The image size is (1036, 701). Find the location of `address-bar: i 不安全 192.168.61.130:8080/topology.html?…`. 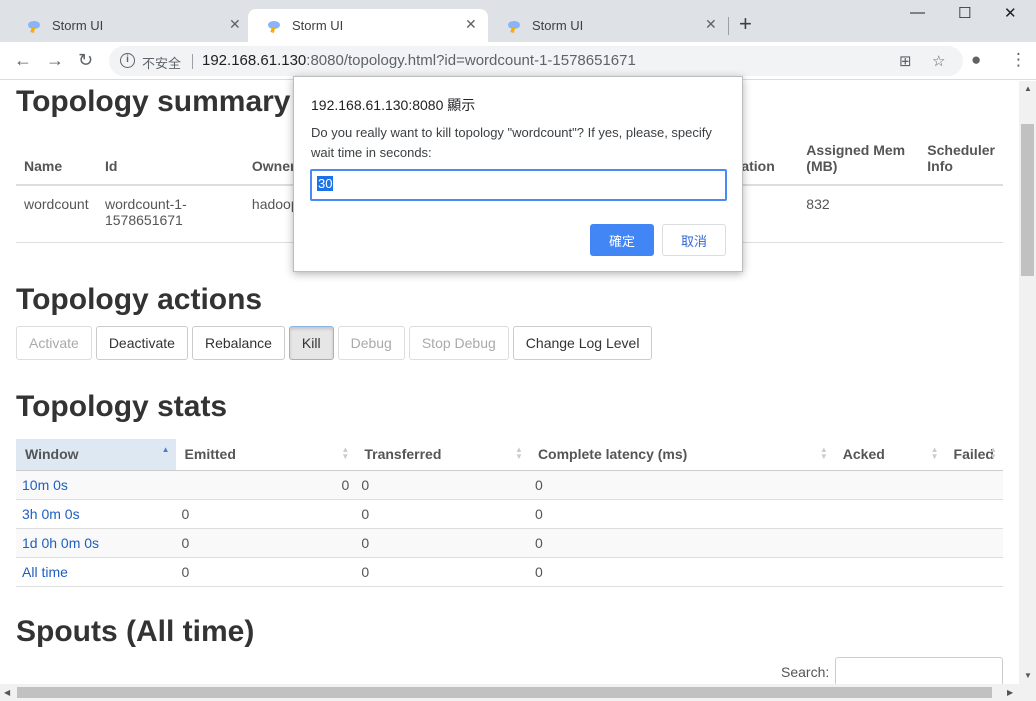

address-bar: i 不安全 192.168.61.130:8080/topology.html?… is located at coordinates (536, 61).